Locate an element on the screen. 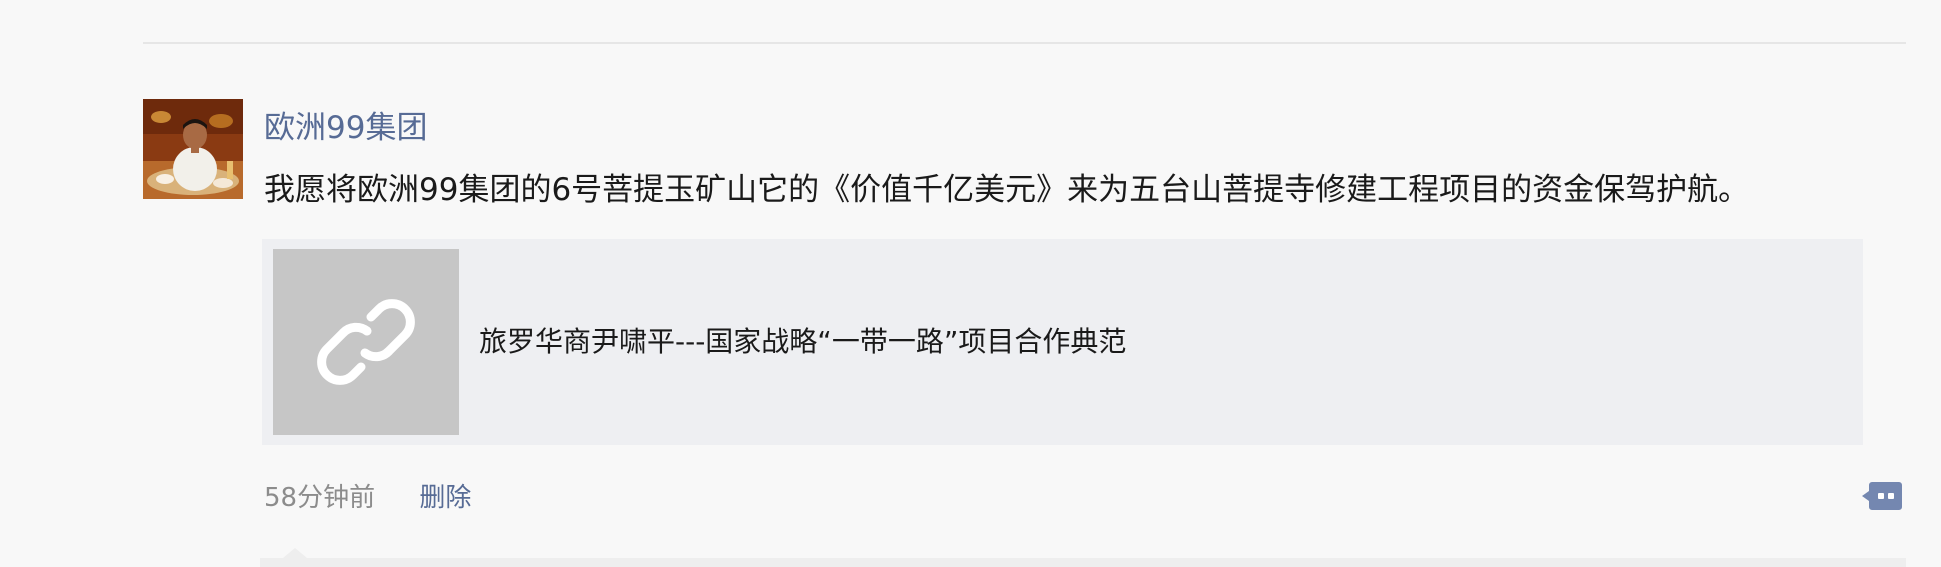  link-icon is located at coordinates (366, 342).